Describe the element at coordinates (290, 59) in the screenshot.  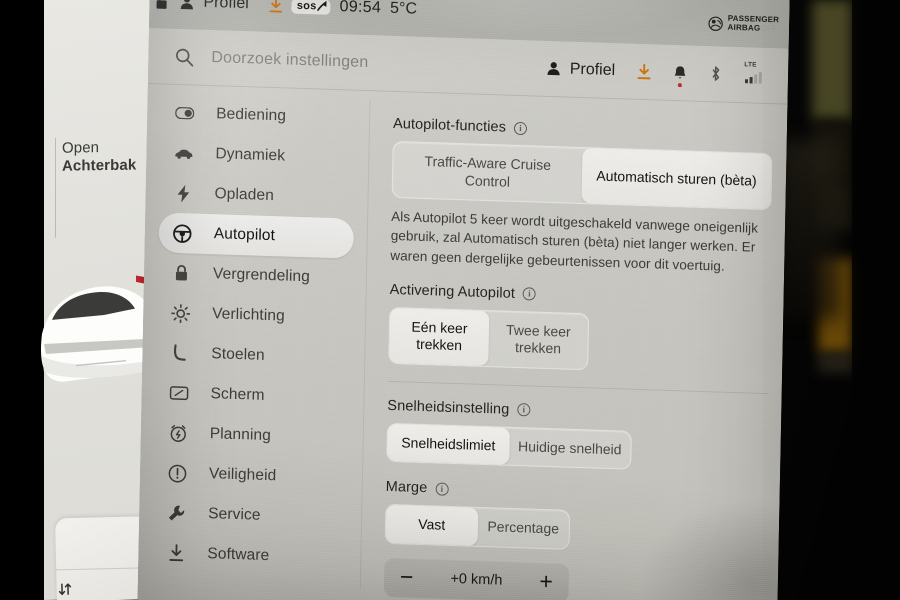
I see `search-placeholder-text: Doorzoek instellingen` at that location.